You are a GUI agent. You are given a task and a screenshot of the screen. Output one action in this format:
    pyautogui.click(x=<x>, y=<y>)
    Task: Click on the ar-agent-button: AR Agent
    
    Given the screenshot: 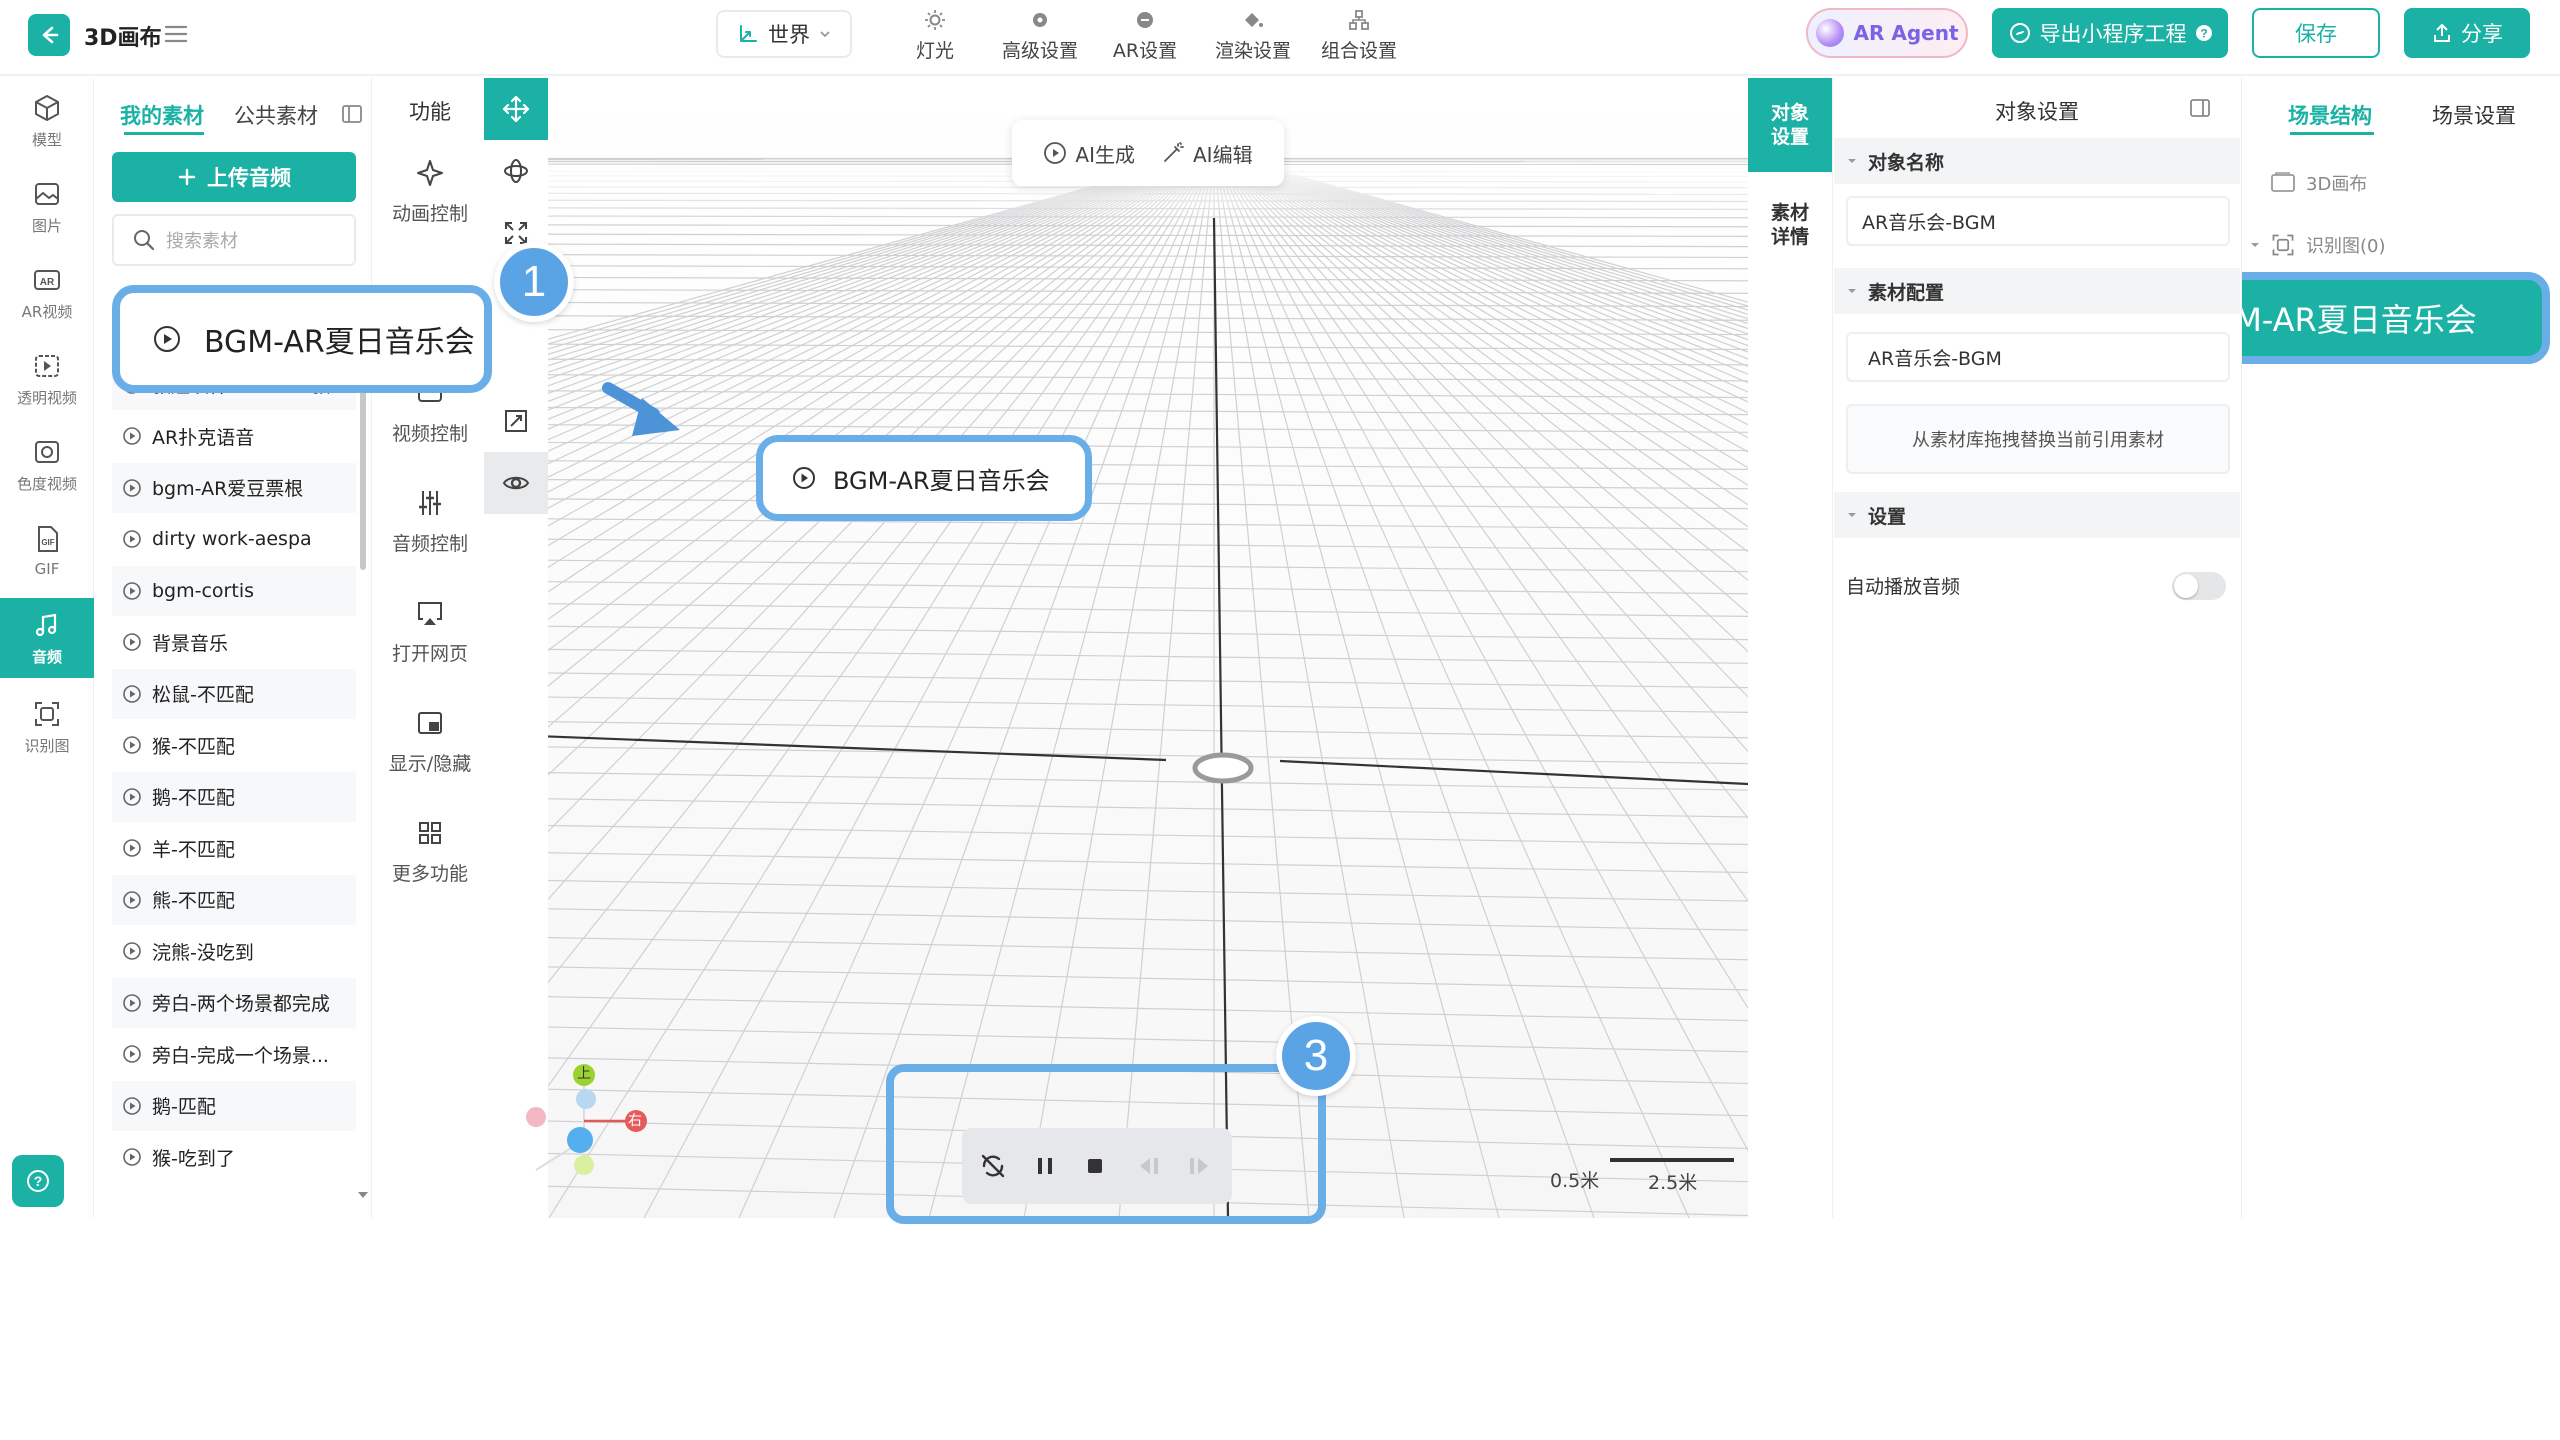 What is the action you would take?
    pyautogui.click(x=1887, y=33)
    